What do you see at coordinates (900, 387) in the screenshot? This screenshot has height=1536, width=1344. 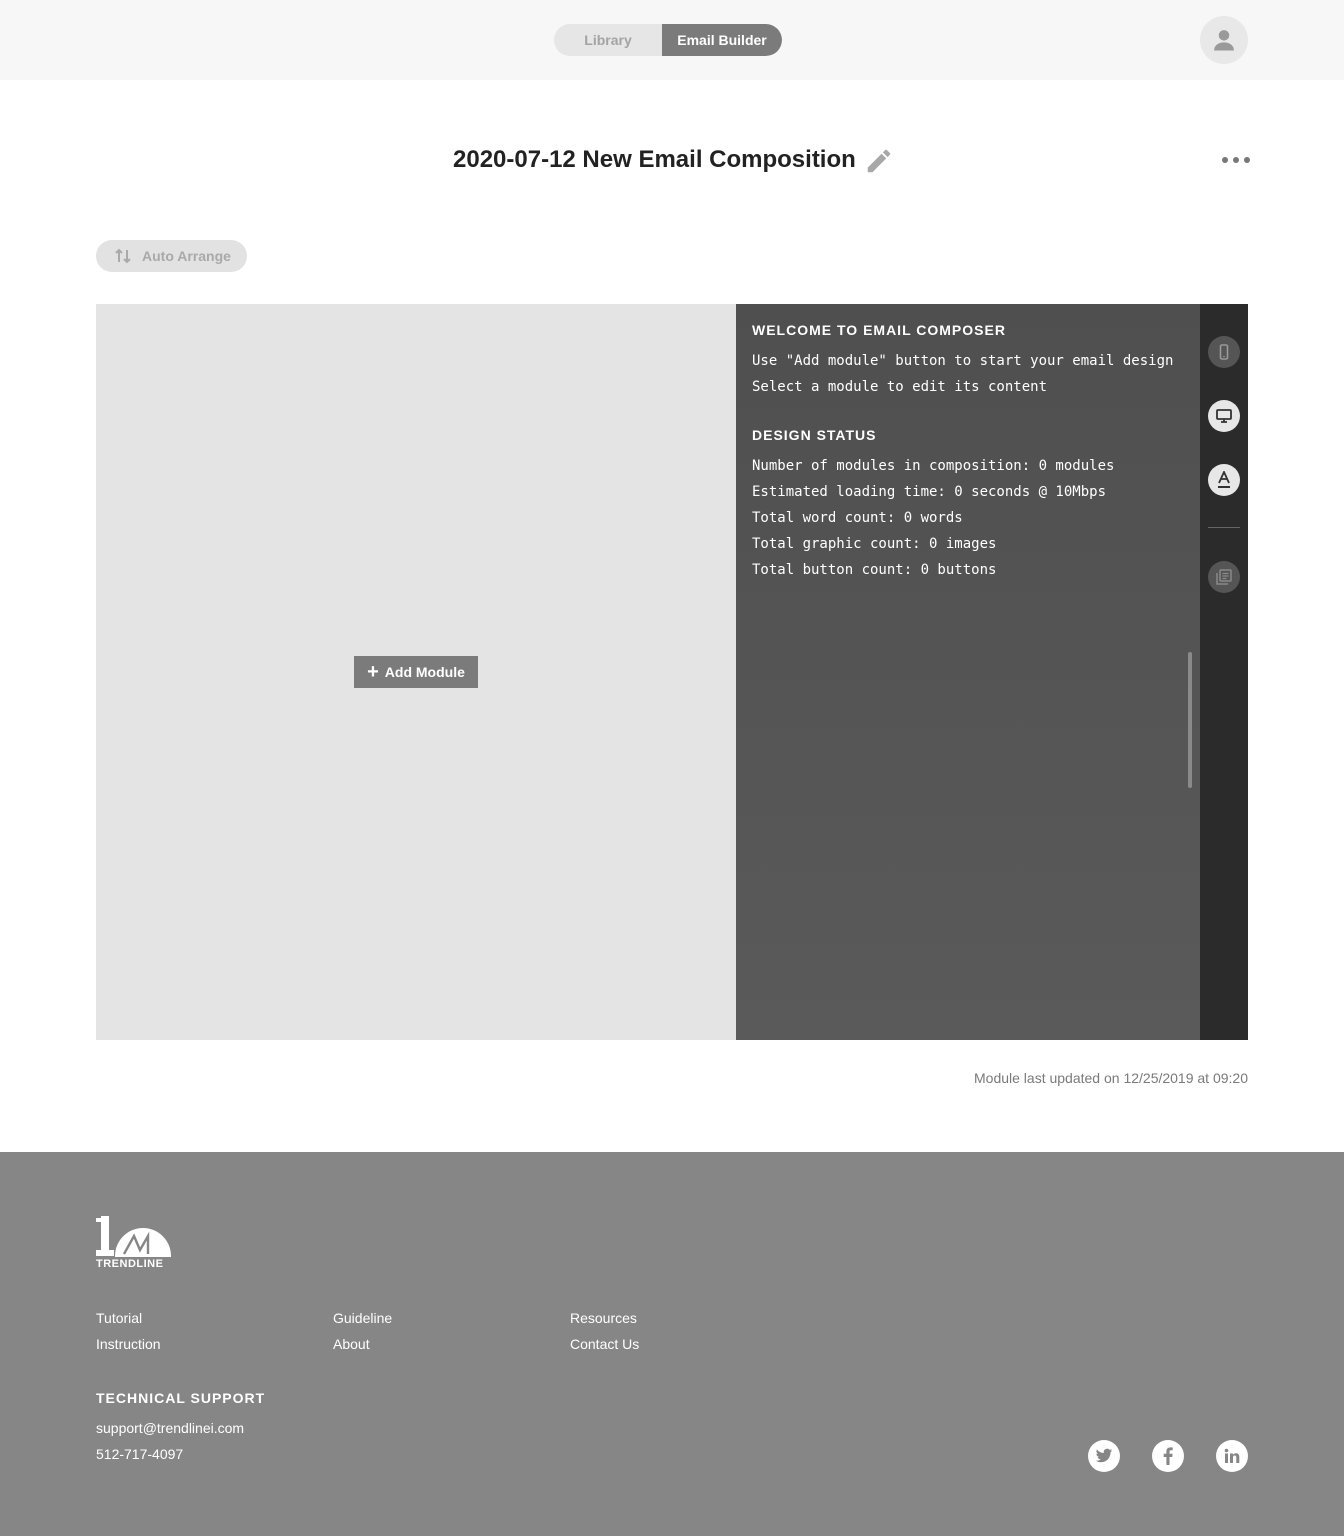 I see `welcome-line: Select a module to edit its content` at bounding box center [900, 387].